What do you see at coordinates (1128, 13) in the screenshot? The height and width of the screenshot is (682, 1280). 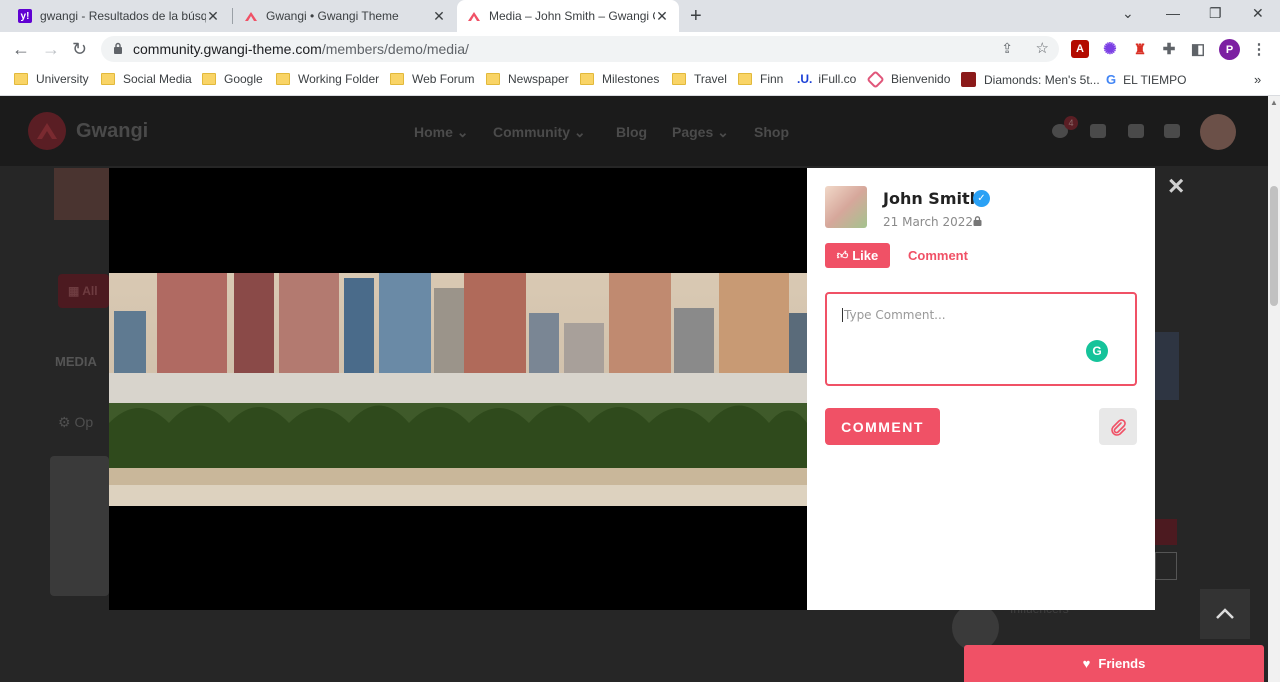 I see `tab-search-chevron-icon: ⌄` at bounding box center [1128, 13].